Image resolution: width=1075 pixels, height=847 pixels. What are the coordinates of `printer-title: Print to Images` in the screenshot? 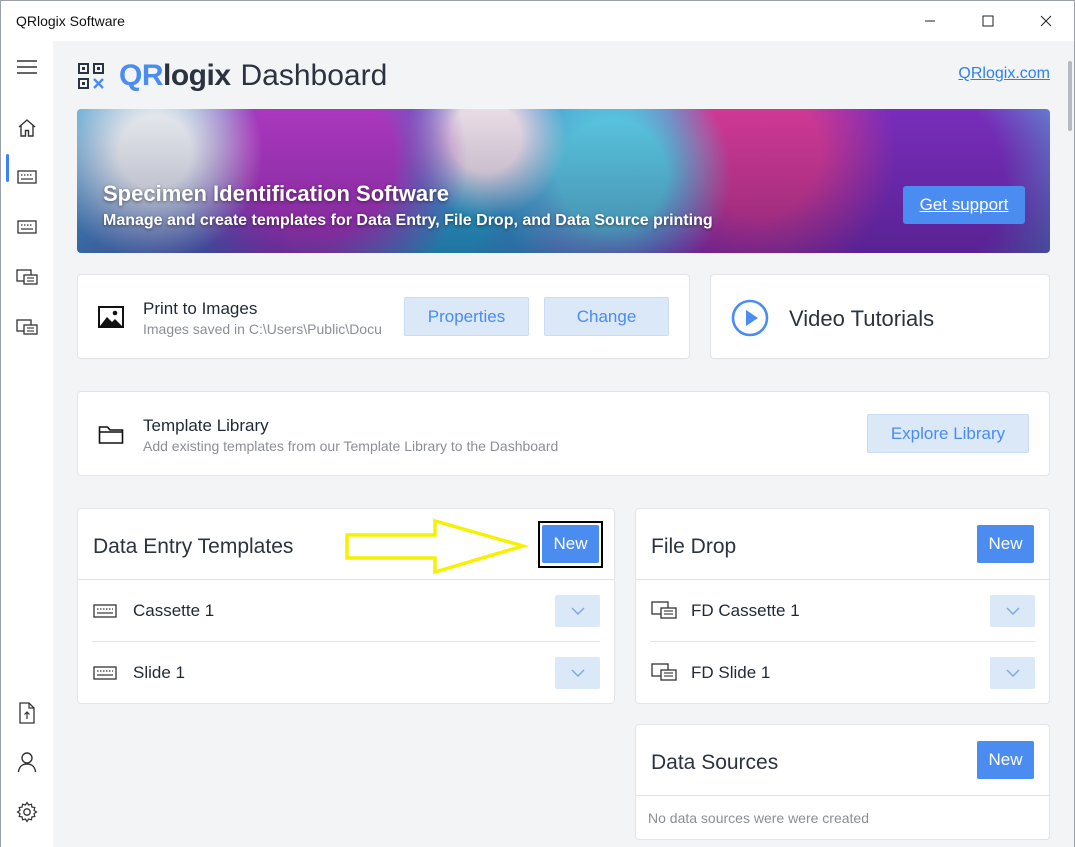 It's located at (200, 308).